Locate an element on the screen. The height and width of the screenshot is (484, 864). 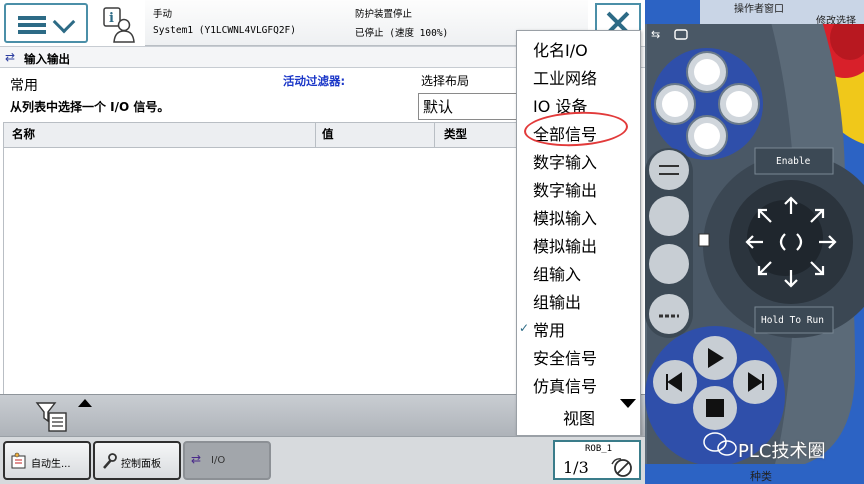
operator-window-text: 操作者窗口 is located at coordinates (759, 9).